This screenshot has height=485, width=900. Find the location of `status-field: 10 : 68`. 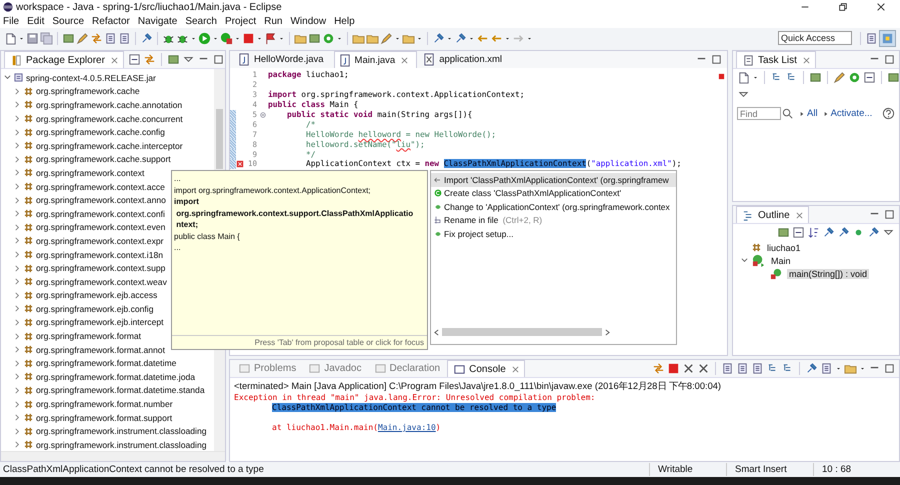

status-field: 10 : 68 is located at coordinates (856, 469).